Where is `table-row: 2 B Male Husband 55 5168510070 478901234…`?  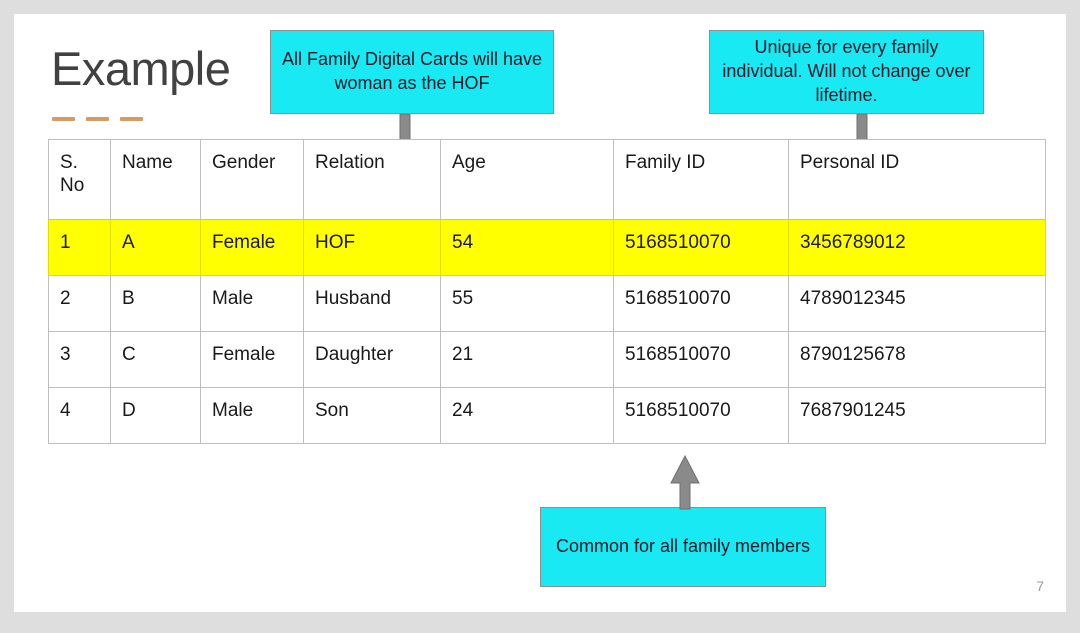 table-row: 2 B Male Husband 55 5168510070 478901234… is located at coordinates (547, 303).